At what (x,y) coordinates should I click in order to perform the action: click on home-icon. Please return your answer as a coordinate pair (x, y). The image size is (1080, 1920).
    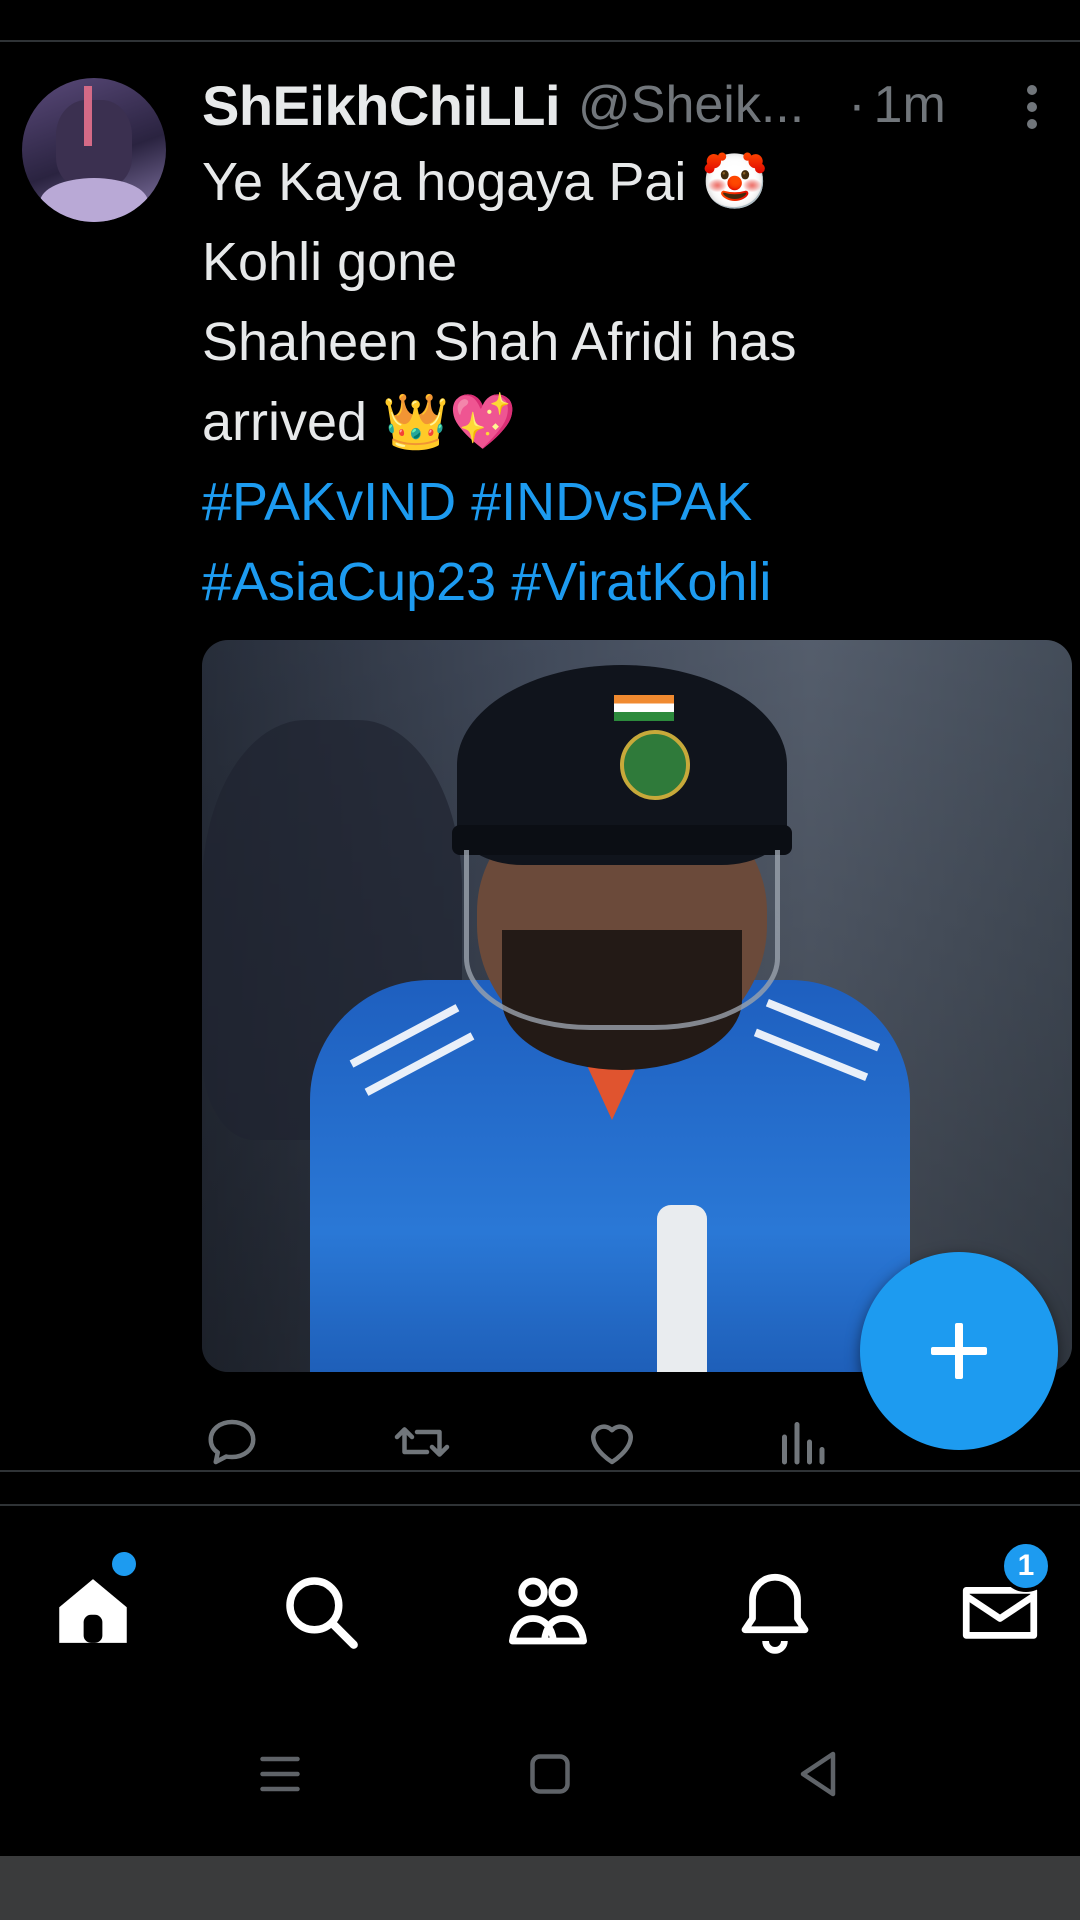
    Looking at the image, I should click on (93, 1611).